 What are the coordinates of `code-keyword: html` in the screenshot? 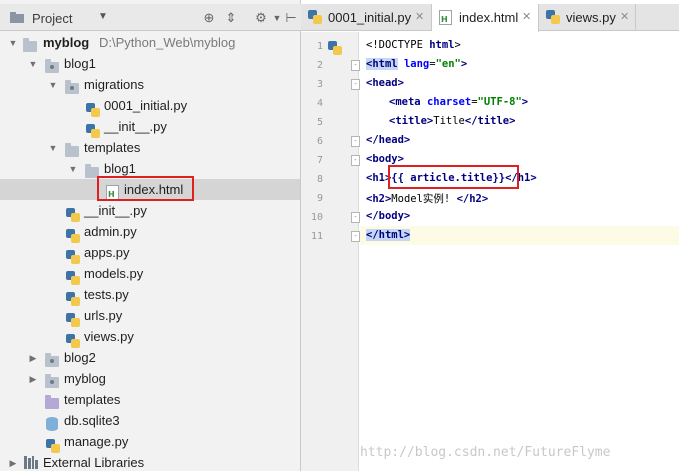 It's located at (442, 45).